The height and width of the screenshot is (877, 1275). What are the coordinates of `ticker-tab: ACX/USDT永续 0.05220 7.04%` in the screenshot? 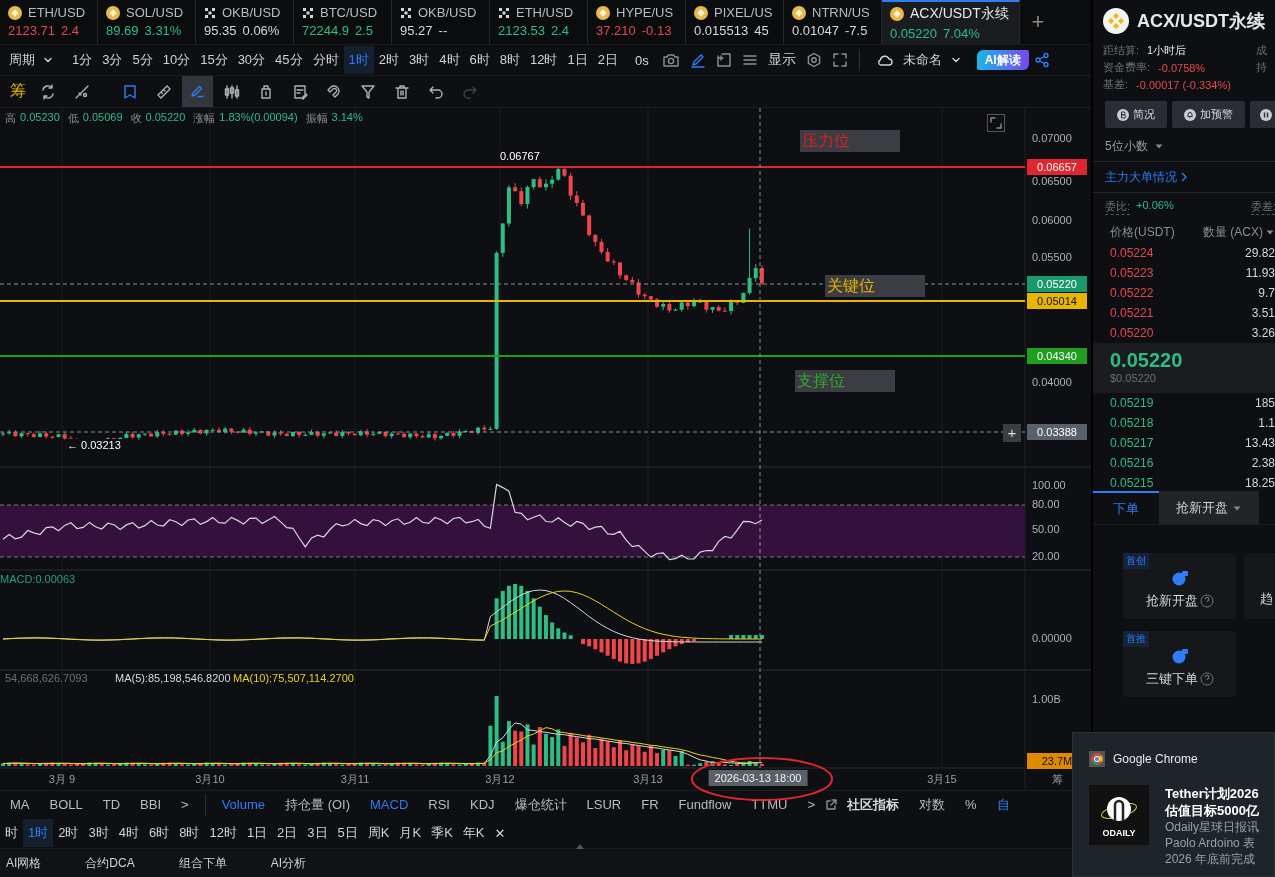 It's located at (951, 22).